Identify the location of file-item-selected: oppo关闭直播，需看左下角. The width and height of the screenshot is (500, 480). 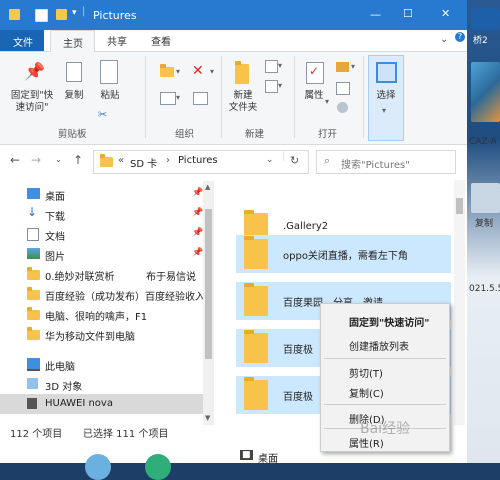
(343, 254).